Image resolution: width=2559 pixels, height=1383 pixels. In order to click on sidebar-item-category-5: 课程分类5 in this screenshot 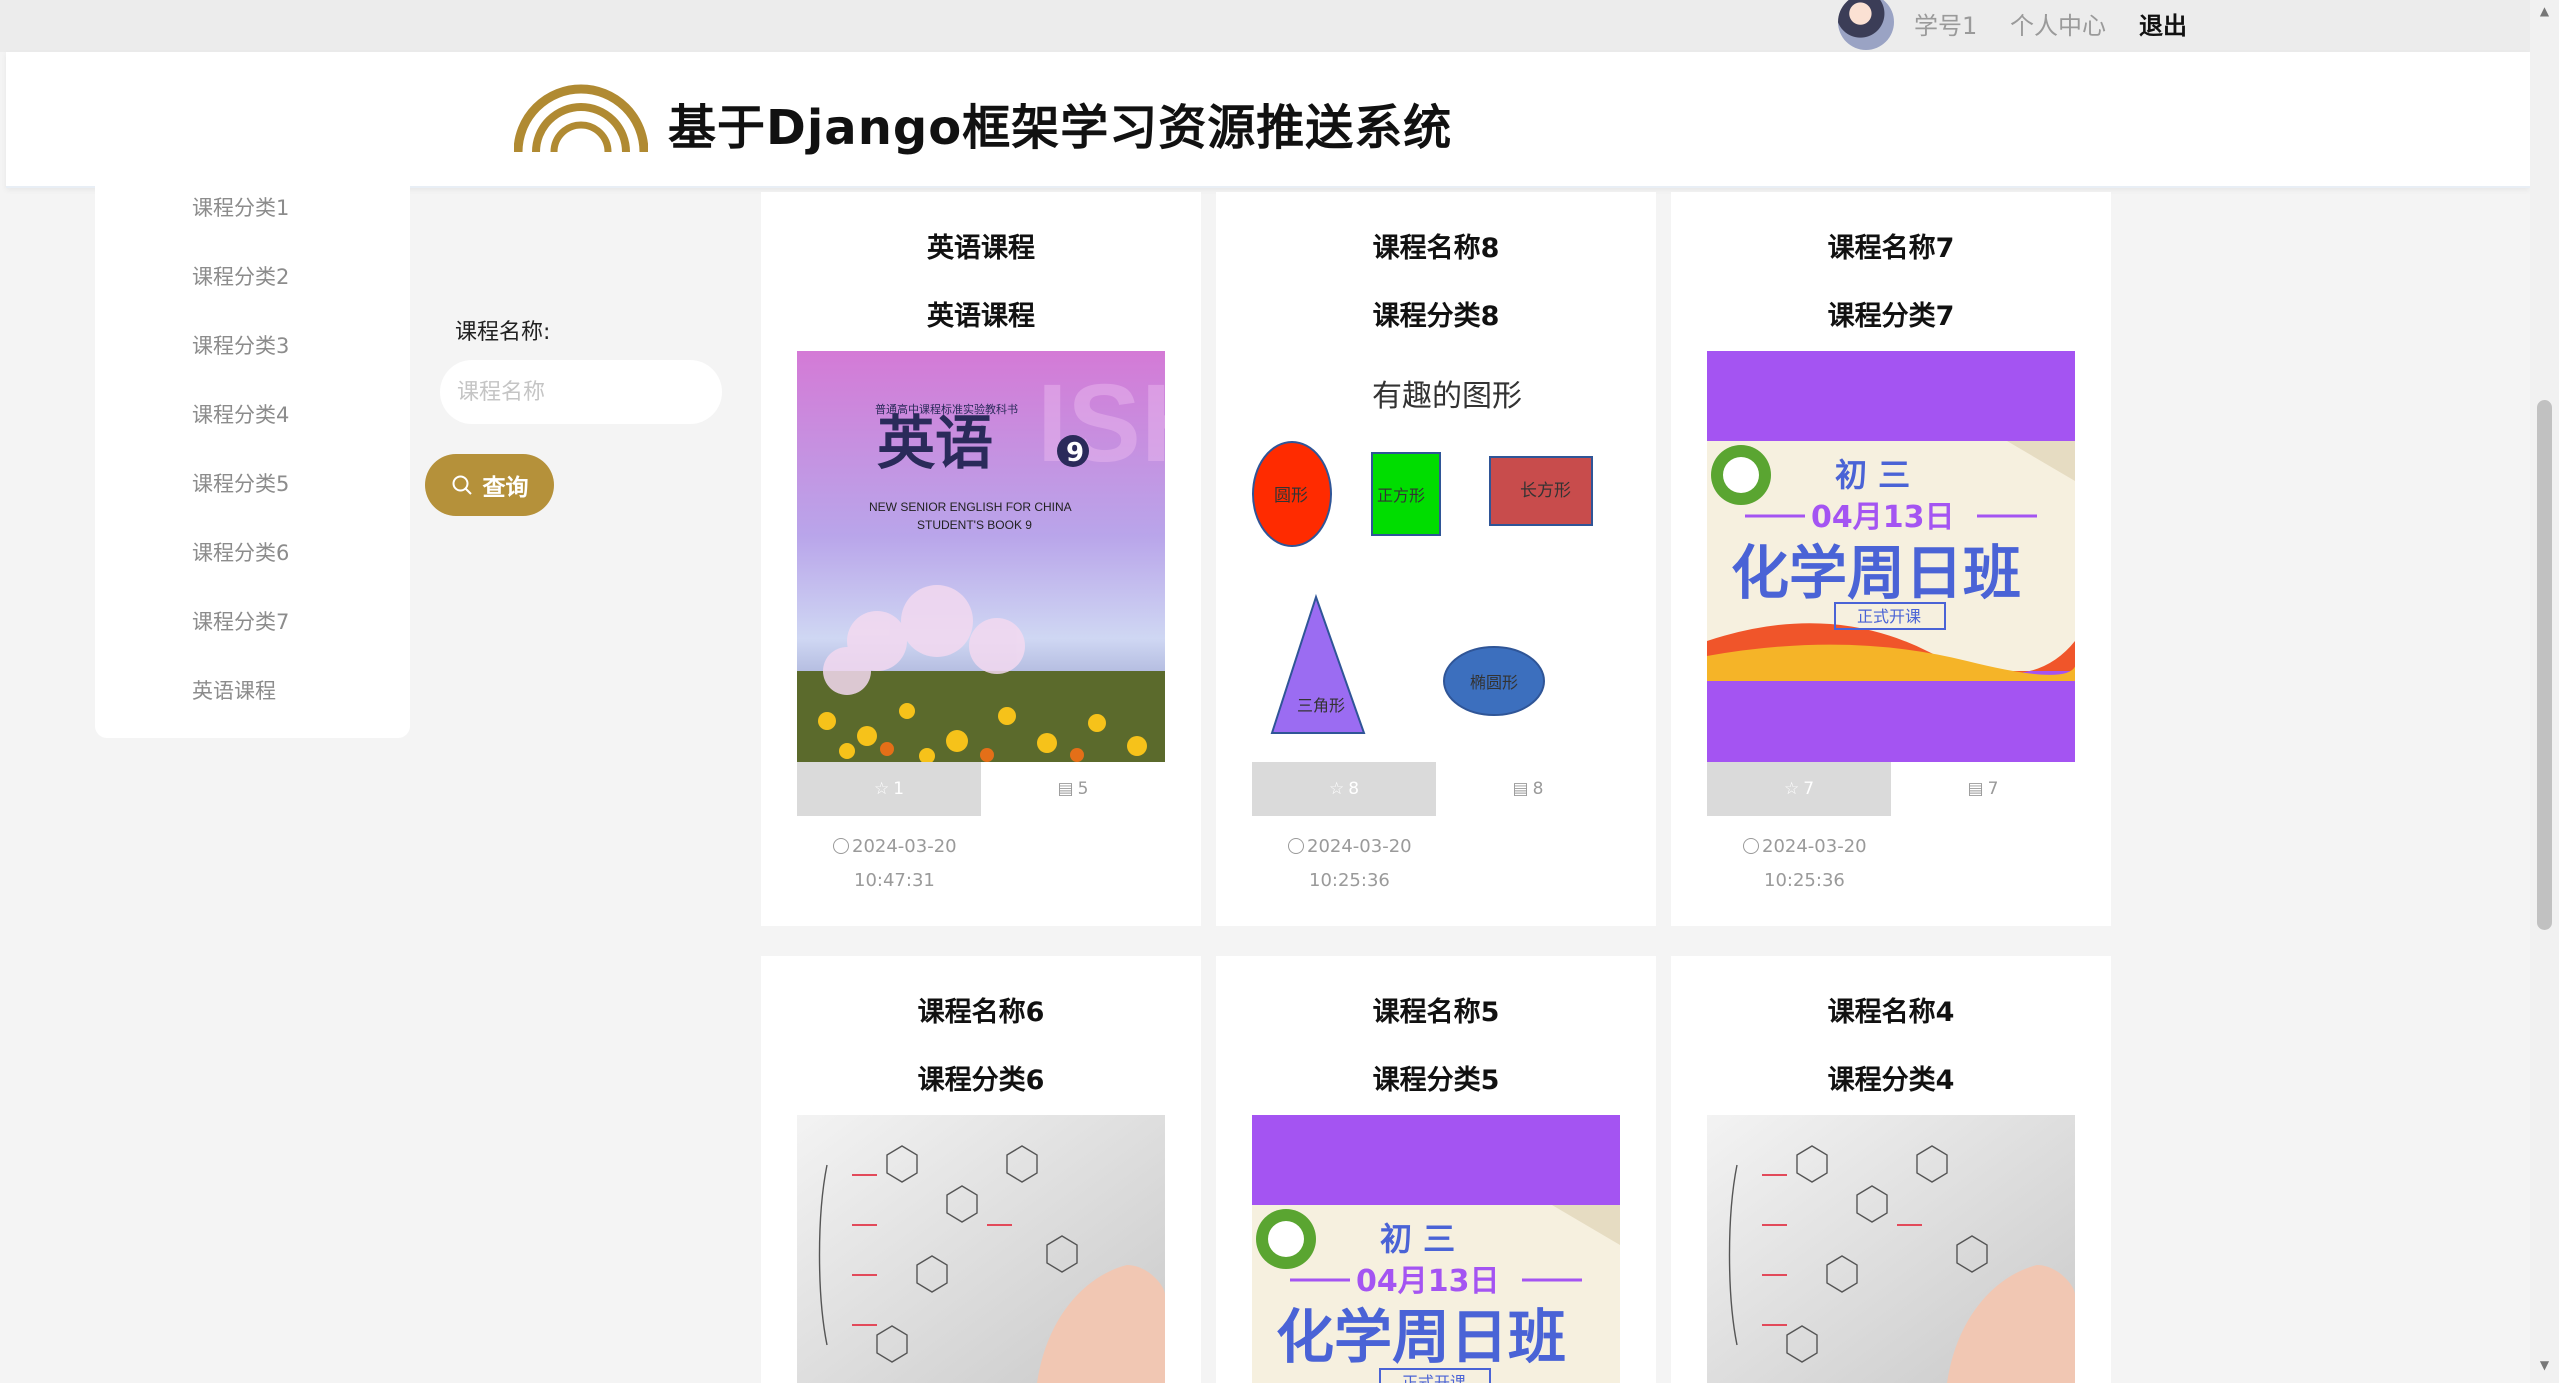, I will do `click(240, 483)`.